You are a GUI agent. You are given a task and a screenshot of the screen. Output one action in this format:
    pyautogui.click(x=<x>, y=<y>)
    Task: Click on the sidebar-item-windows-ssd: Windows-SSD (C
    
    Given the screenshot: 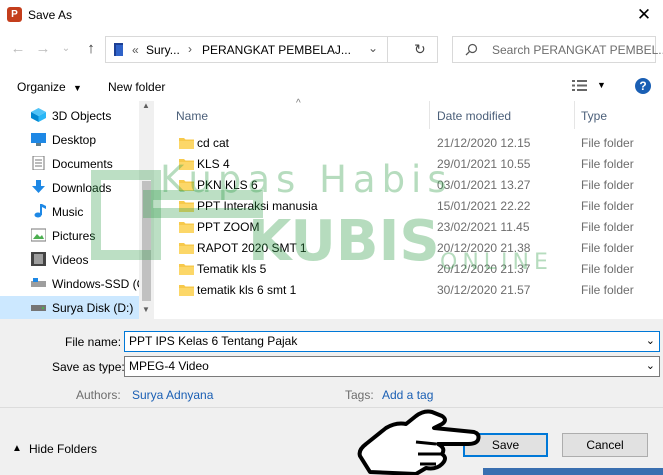 What is the action you would take?
    pyautogui.click(x=72, y=283)
    